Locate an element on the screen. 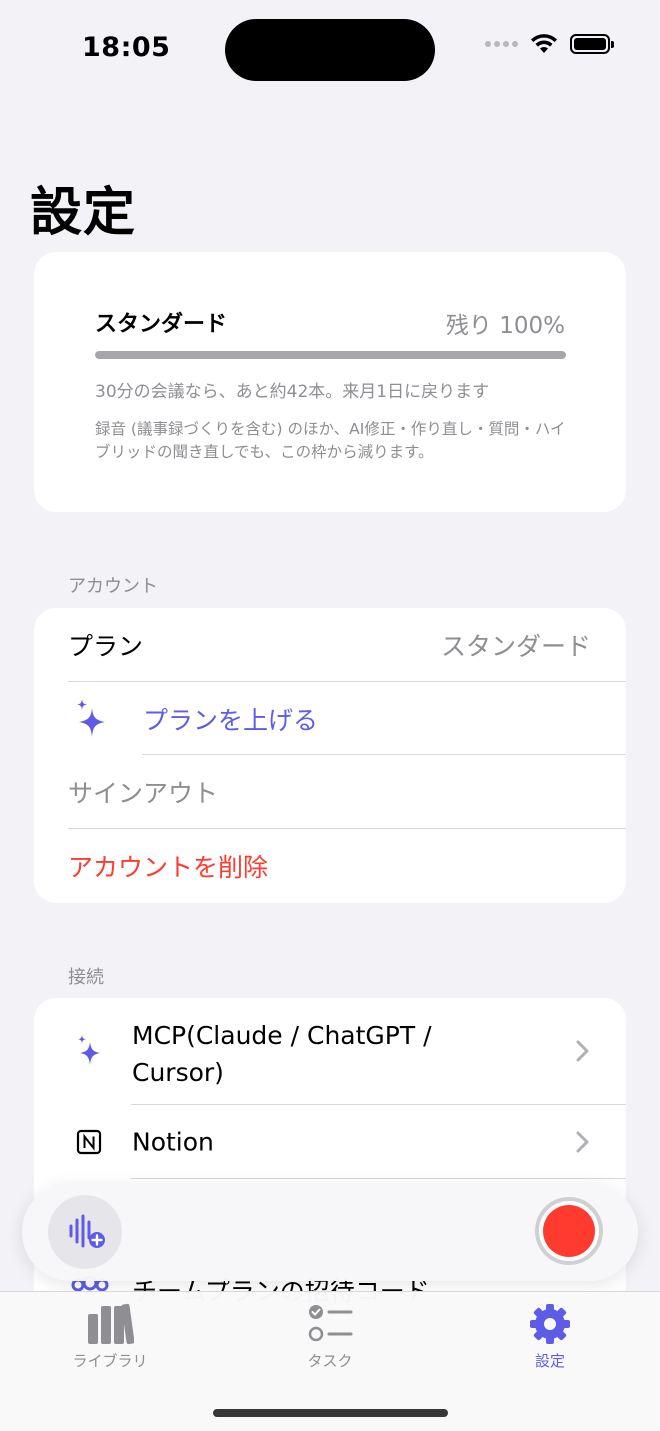 The width and height of the screenshot is (660, 1431). mcp-label-line1: MCP(Claude / ChatGPT / is located at coordinates (282, 1035).